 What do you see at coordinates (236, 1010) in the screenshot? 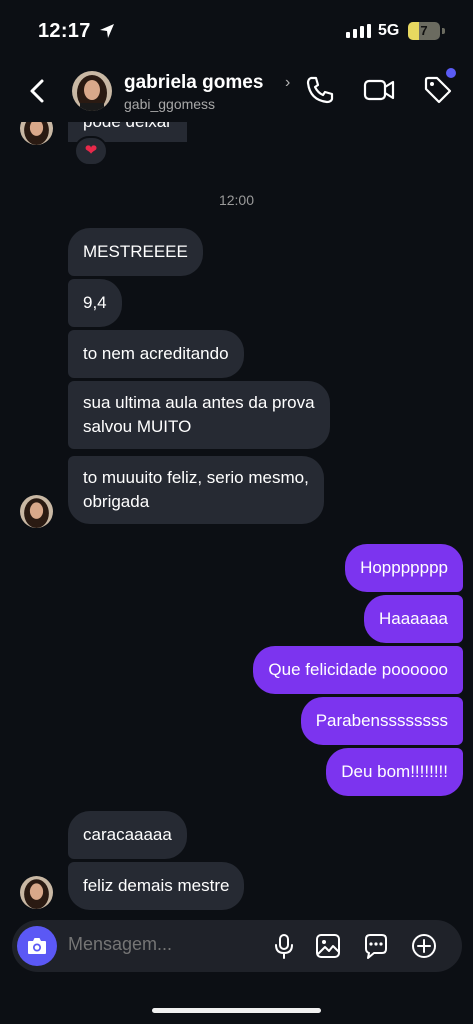
I see `home-indicator` at bounding box center [236, 1010].